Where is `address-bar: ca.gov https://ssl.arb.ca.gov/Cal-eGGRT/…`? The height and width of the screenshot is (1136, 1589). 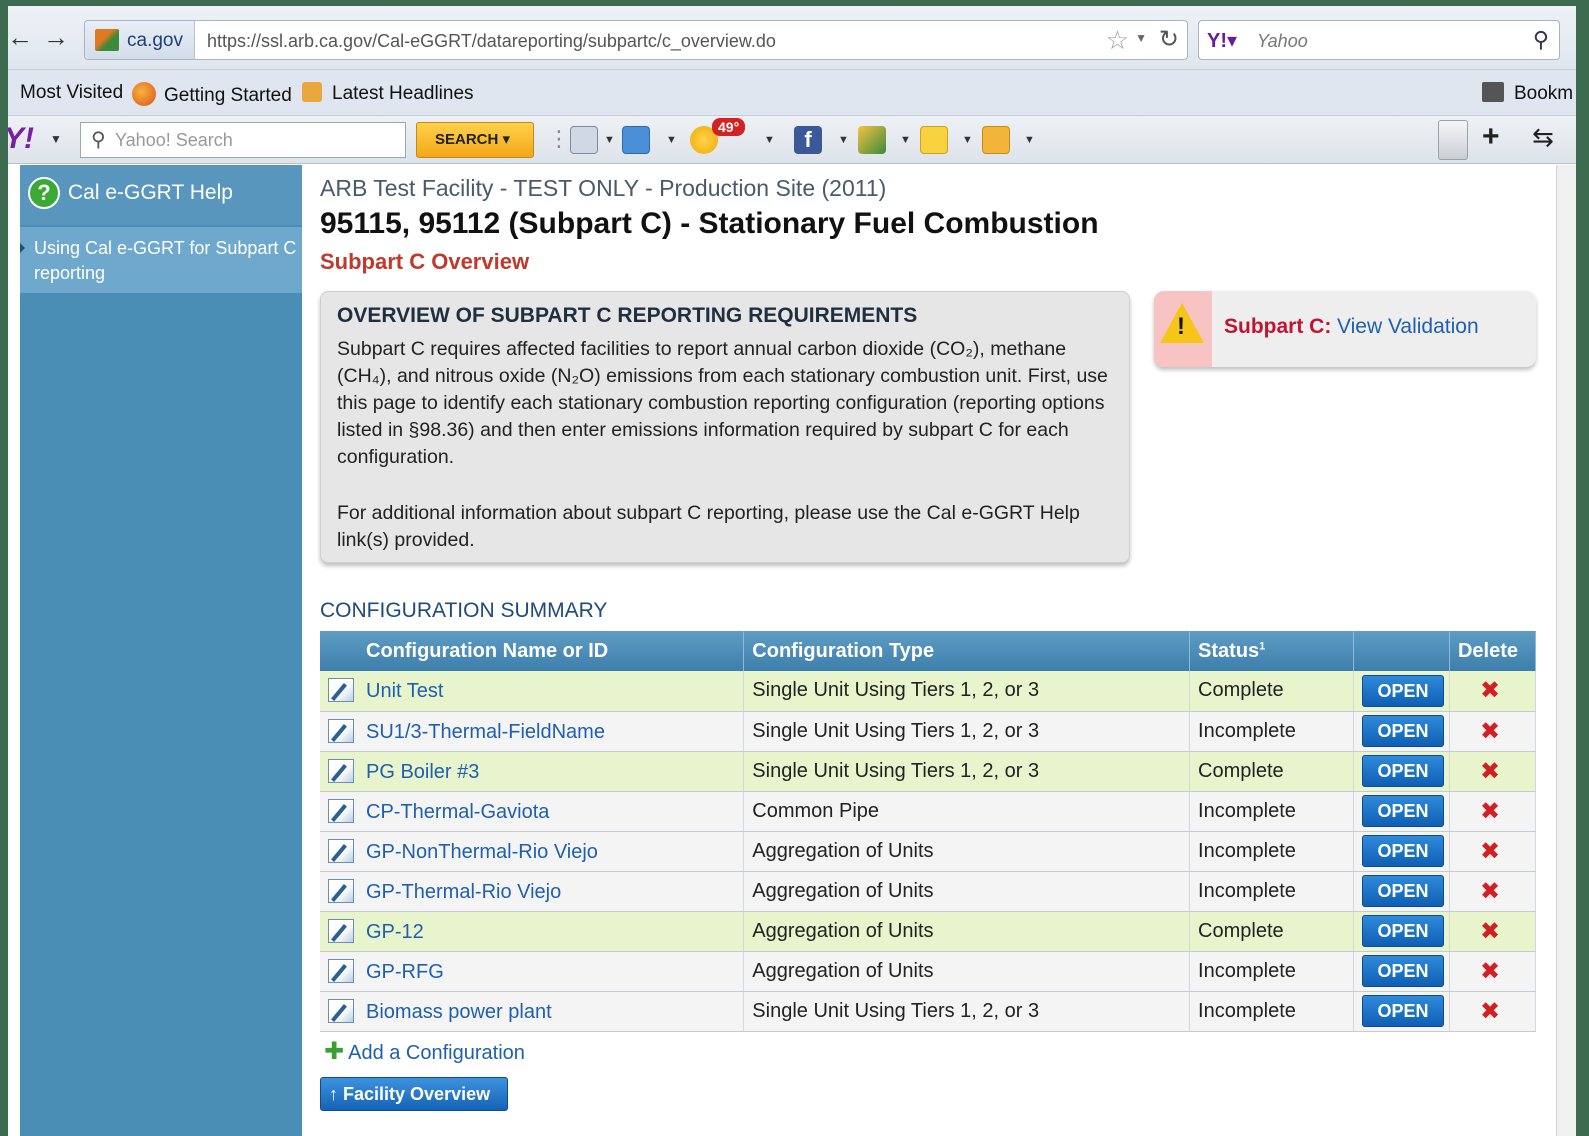 address-bar: ca.gov https://ssl.arb.ca.gov/Cal-eGGRT/… is located at coordinates (636, 40).